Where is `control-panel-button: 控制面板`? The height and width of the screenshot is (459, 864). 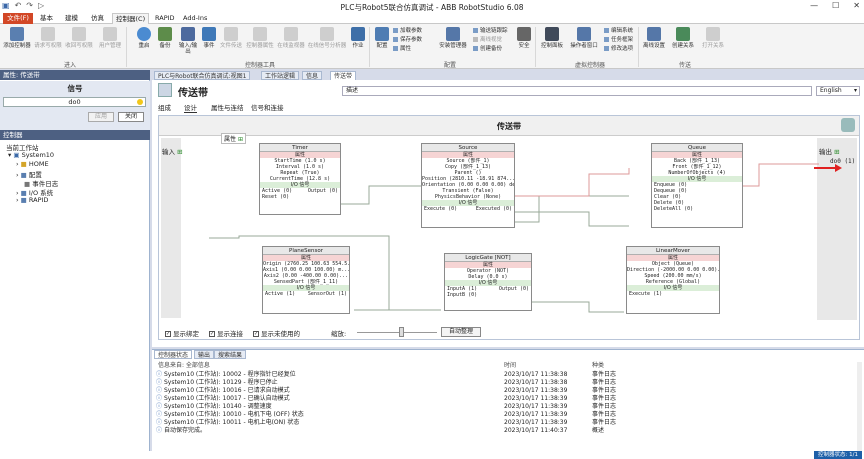 control-panel-button: 控制面板 is located at coordinates (552, 38).